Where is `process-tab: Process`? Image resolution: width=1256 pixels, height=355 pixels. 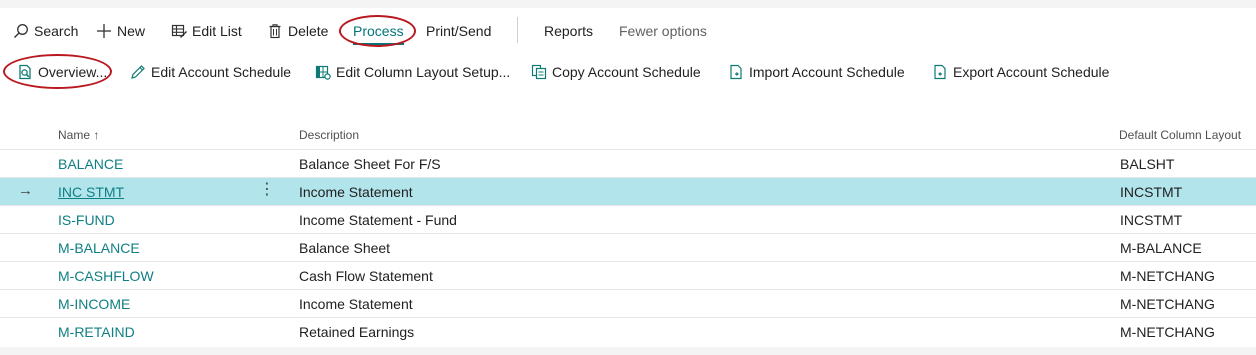
process-tab: Process is located at coordinates (378, 32).